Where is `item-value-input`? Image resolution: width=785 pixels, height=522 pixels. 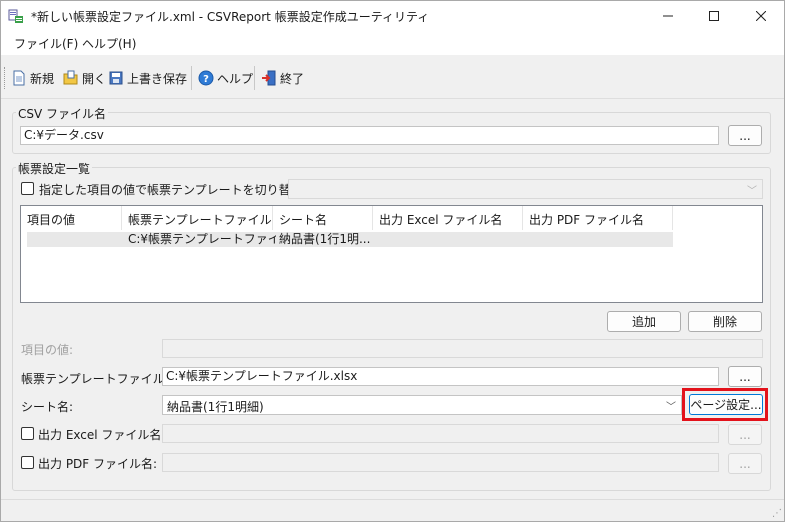
item-value-input is located at coordinates (462, 348).